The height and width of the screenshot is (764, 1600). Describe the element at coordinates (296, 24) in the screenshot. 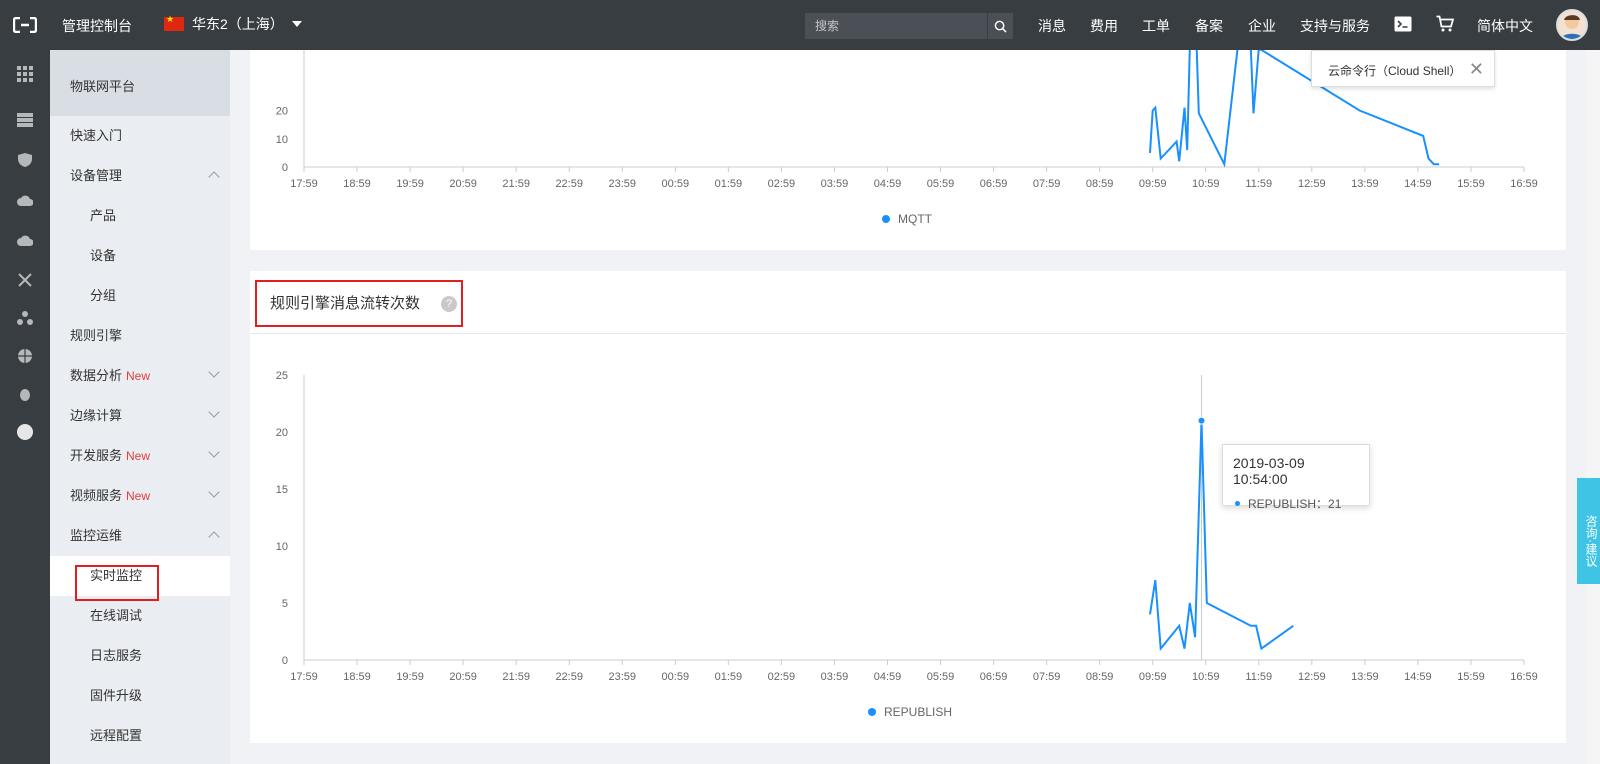

I see `caret-down-icon` at that location.